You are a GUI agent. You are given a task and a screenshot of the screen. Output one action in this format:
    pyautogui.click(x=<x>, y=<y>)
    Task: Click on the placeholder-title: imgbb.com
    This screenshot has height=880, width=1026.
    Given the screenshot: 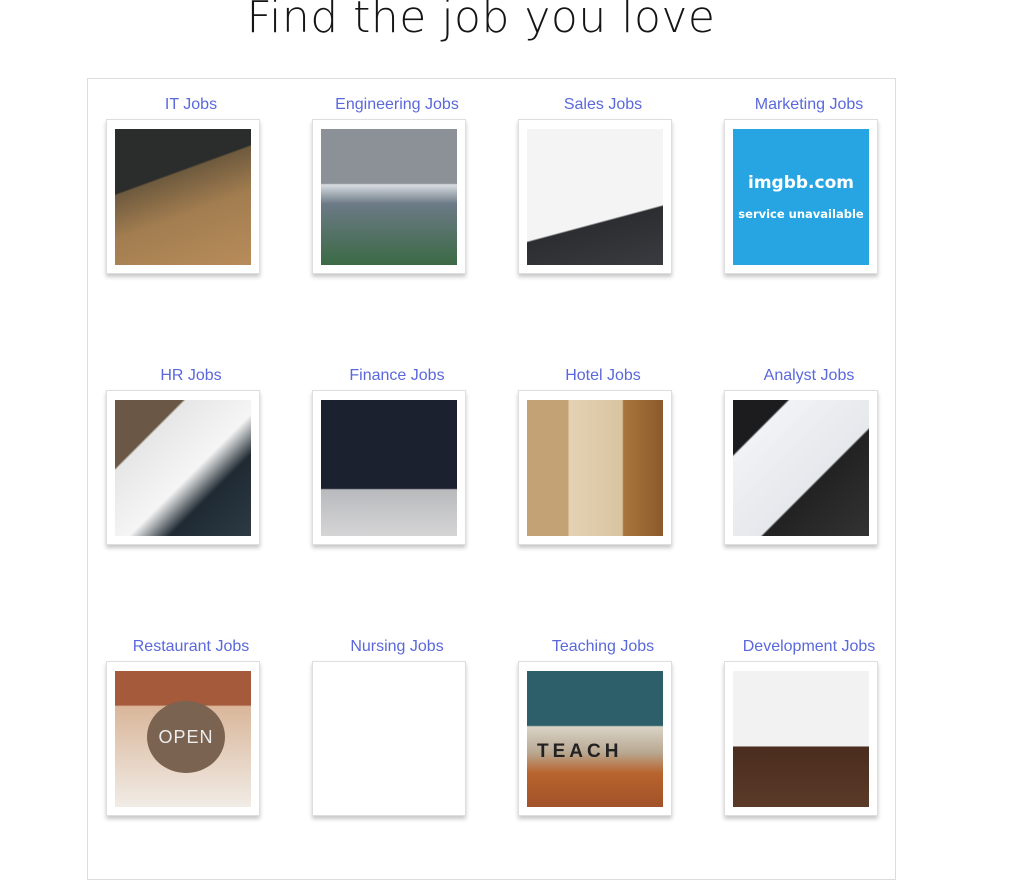 What is the action you would take?
    pyautogui.click(x=801, y=183)
    